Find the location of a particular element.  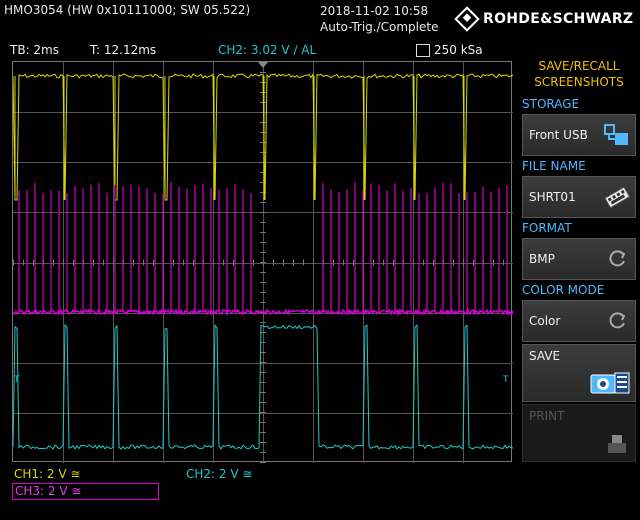

trigger-marker-left: T is located at coordinates (16, 380).